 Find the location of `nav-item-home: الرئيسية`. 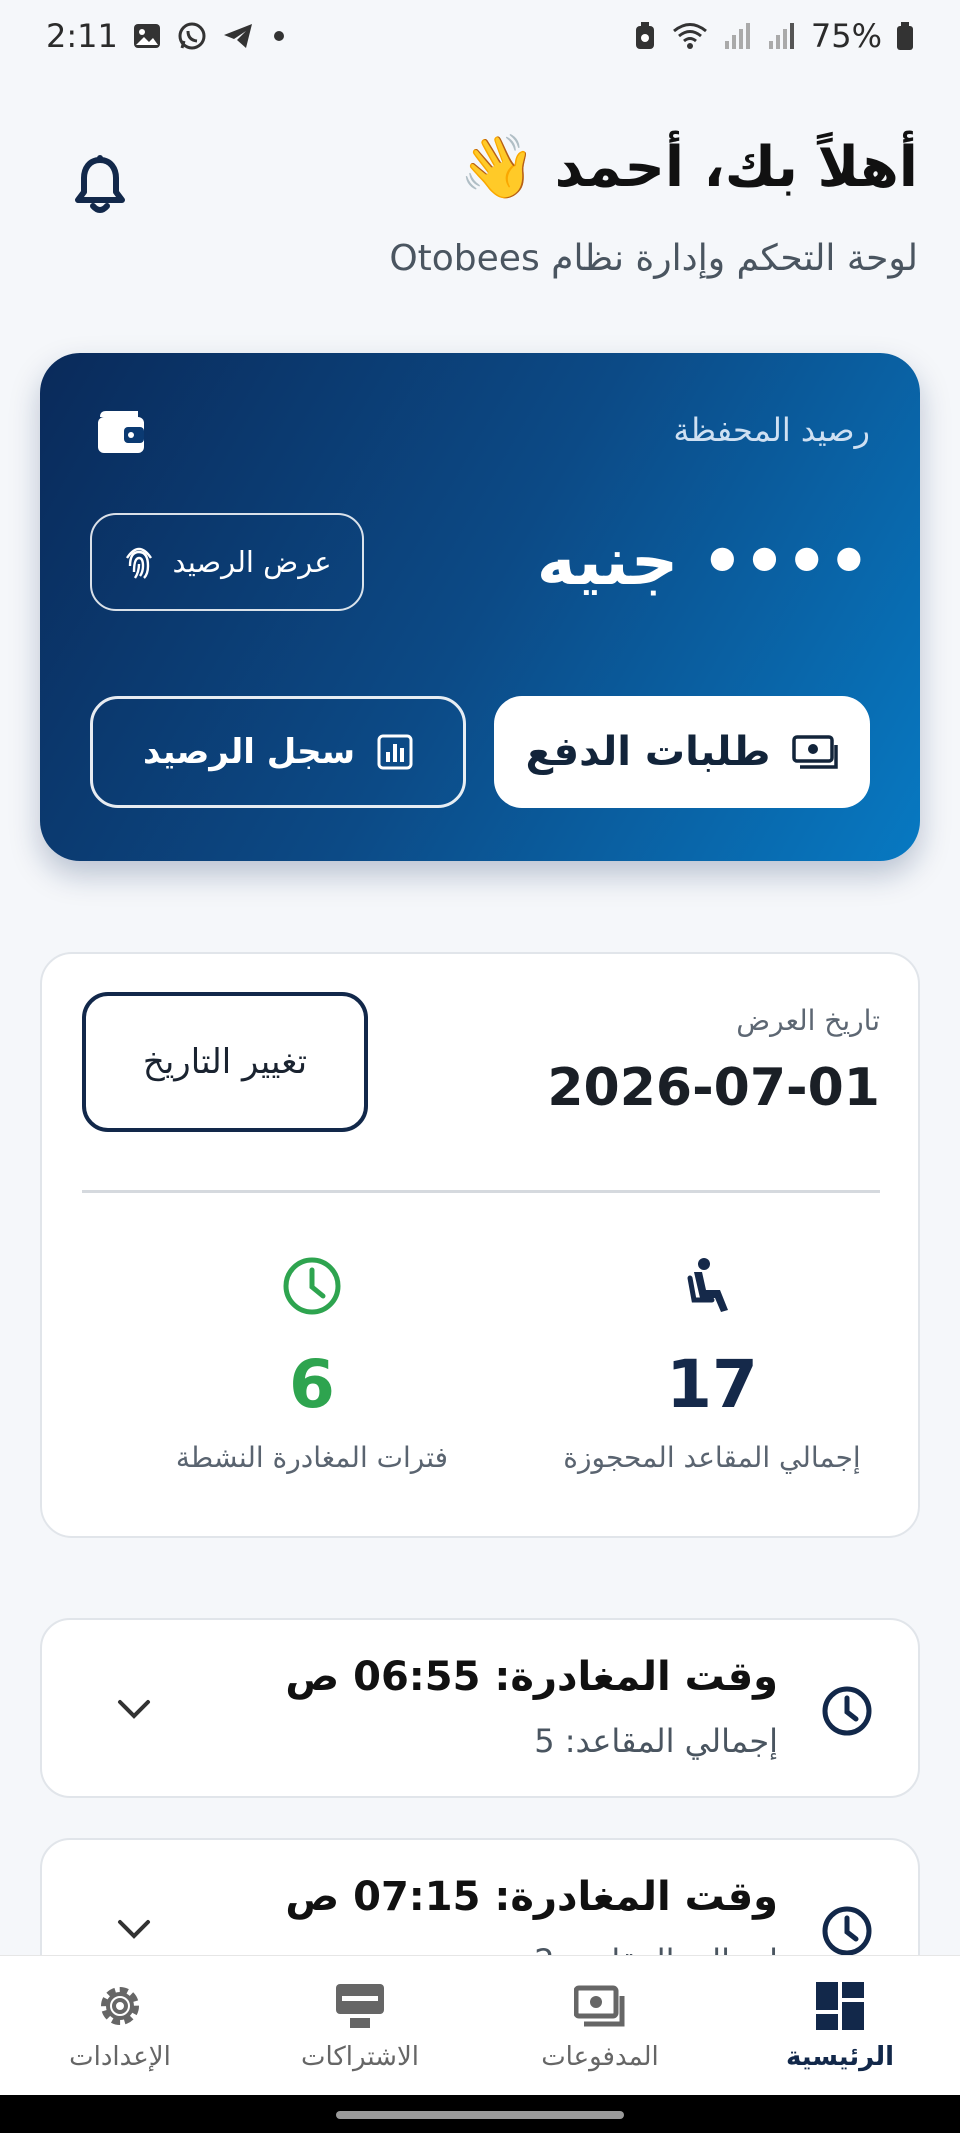

nav-item-home: الرئيسية is located at coordinates (840, 2026).